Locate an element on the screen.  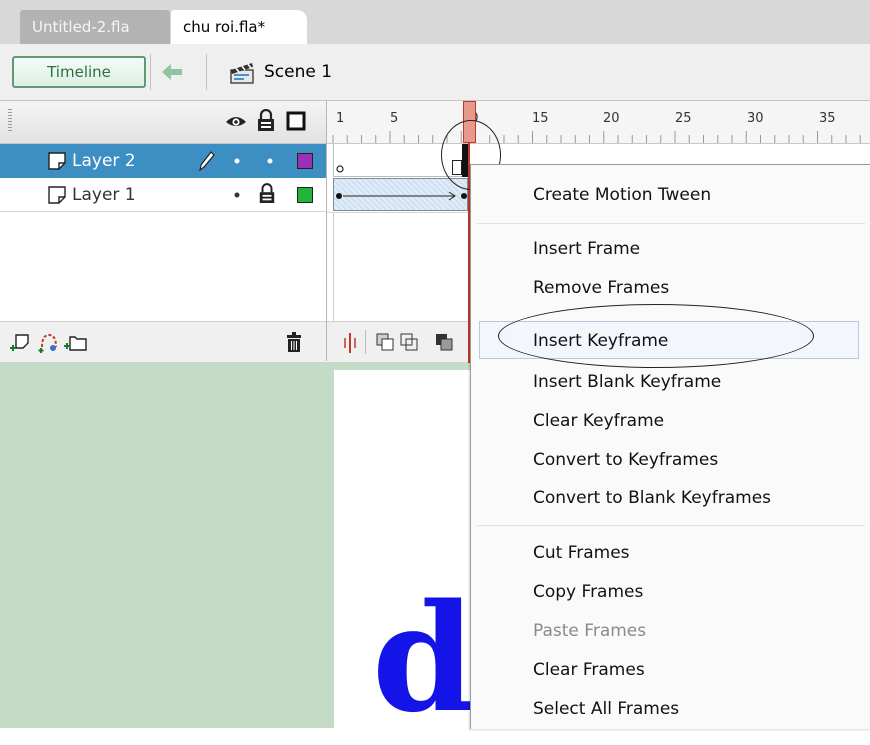
lock-dot is located at coordinates (270, 161).